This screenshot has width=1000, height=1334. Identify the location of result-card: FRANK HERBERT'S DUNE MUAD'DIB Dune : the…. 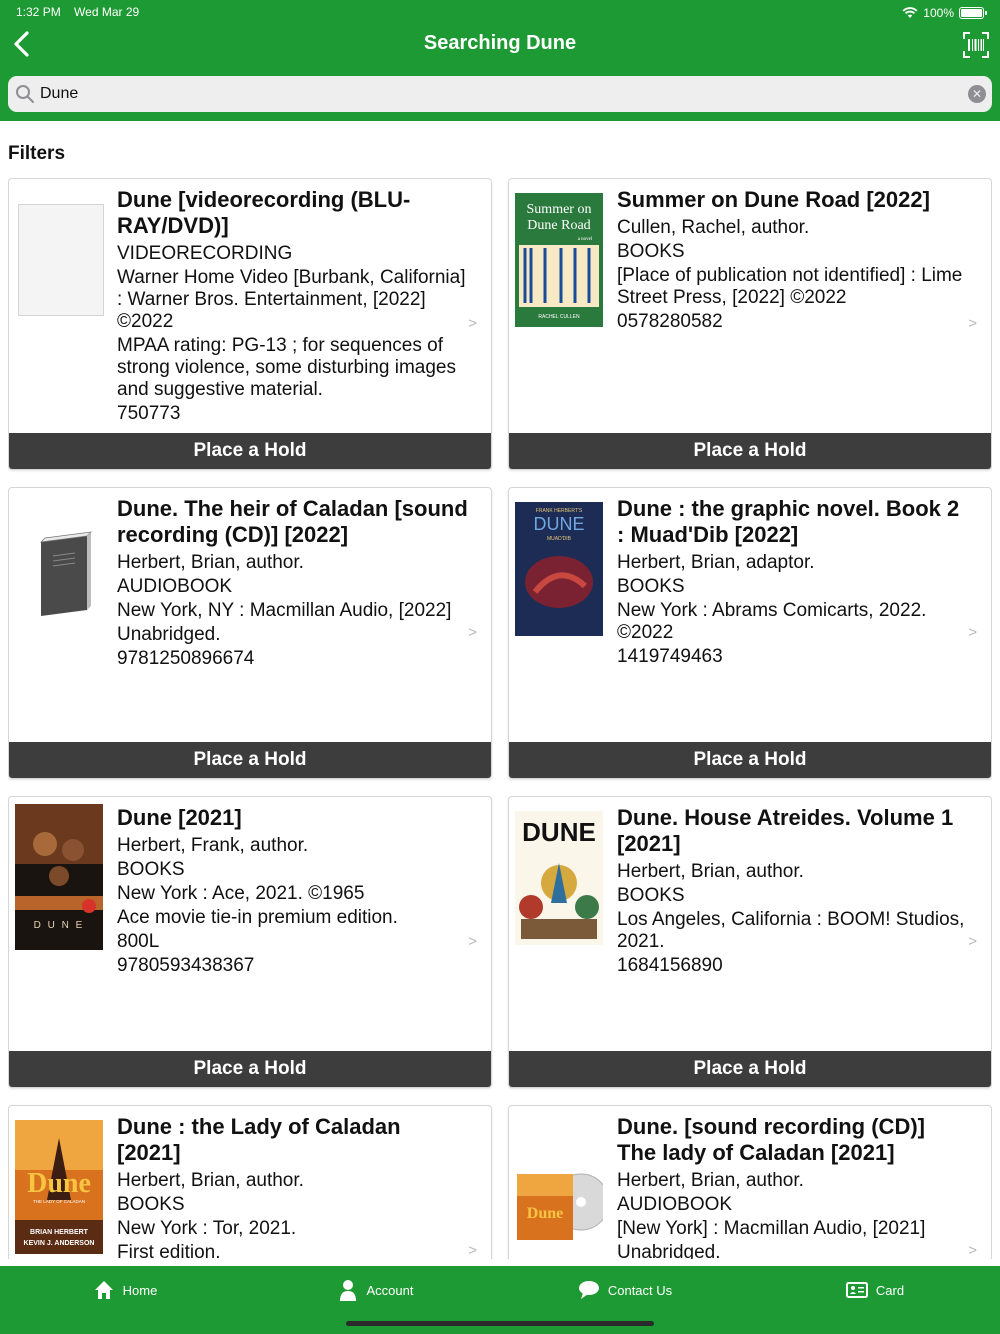
(750, 633).